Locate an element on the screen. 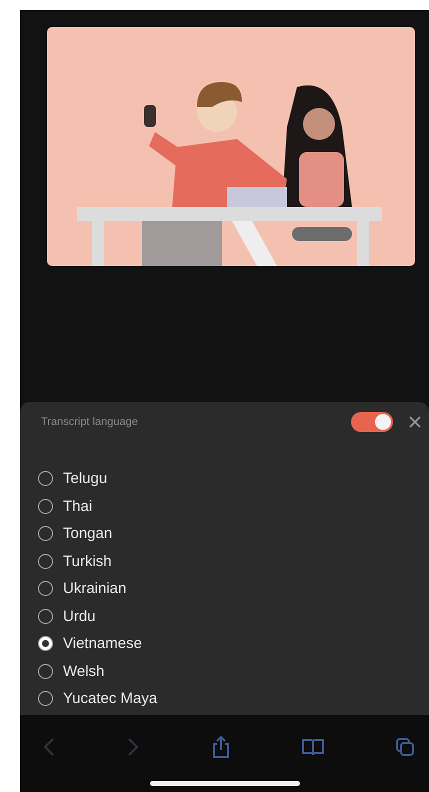  language-label: Tongan is located at coordinates (87, 533).